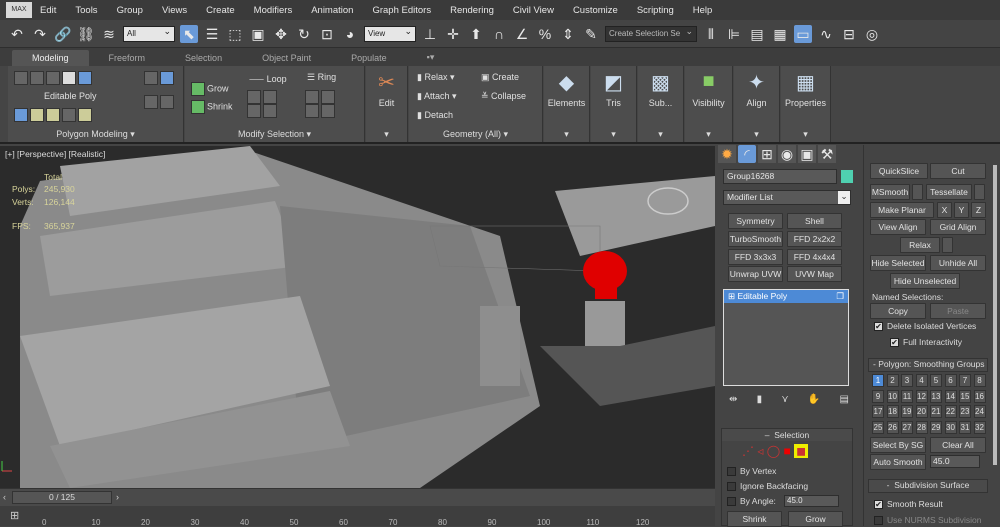  I want to click on menu-create: Create, so click(220, 10).